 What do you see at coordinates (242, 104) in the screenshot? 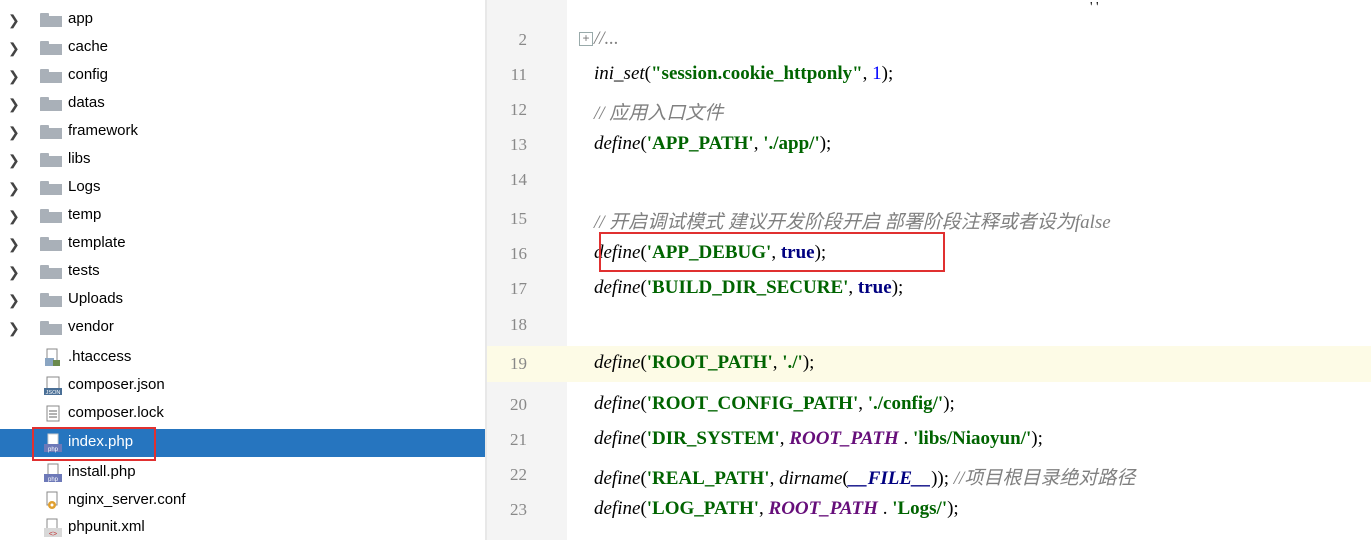
I see `tree-folder-datas: ❯ datas` at bounding box center [242, 104].